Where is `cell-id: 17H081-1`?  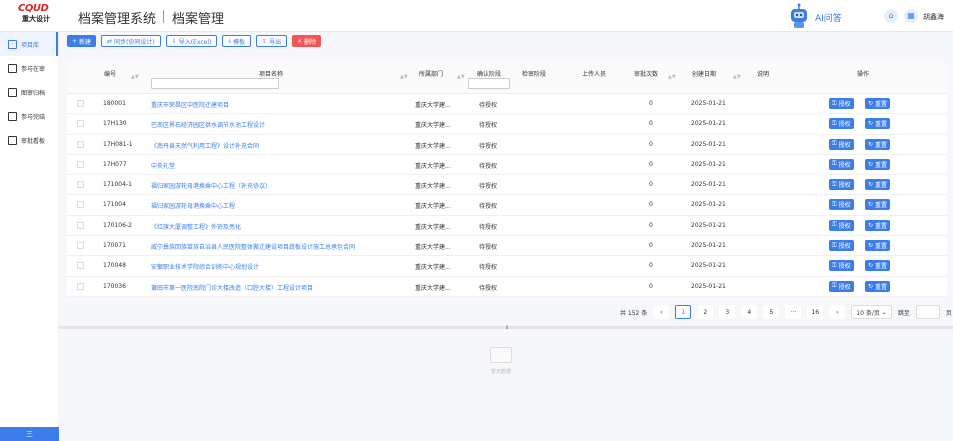 cell-id: 17H081-1 is located at coordinates (118, 144).